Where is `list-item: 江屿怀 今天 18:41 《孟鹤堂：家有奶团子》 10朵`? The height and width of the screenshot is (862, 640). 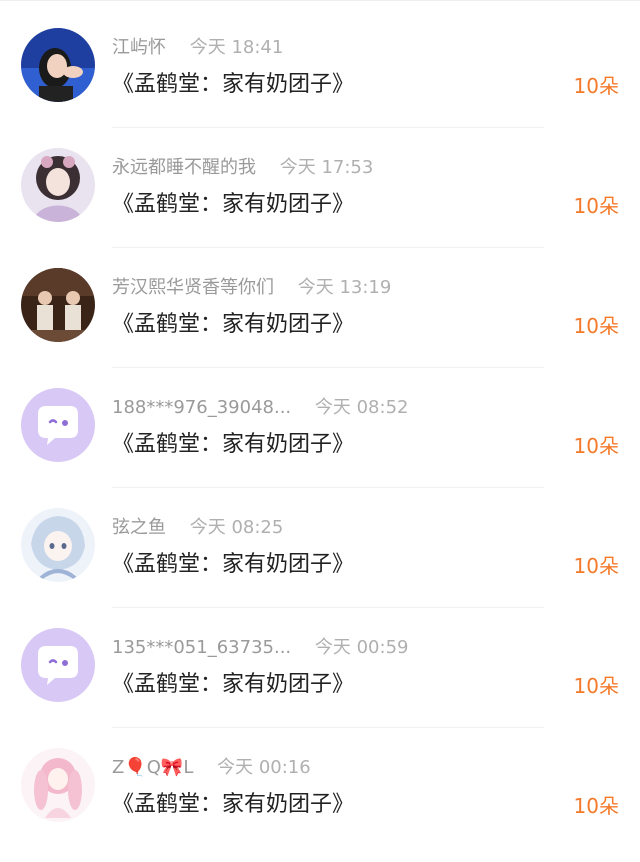 list-item: 江屿怀 今天 18:41 《孟鹤堂：家有奶团子》 10朵 is located at coordinates (320, 68).